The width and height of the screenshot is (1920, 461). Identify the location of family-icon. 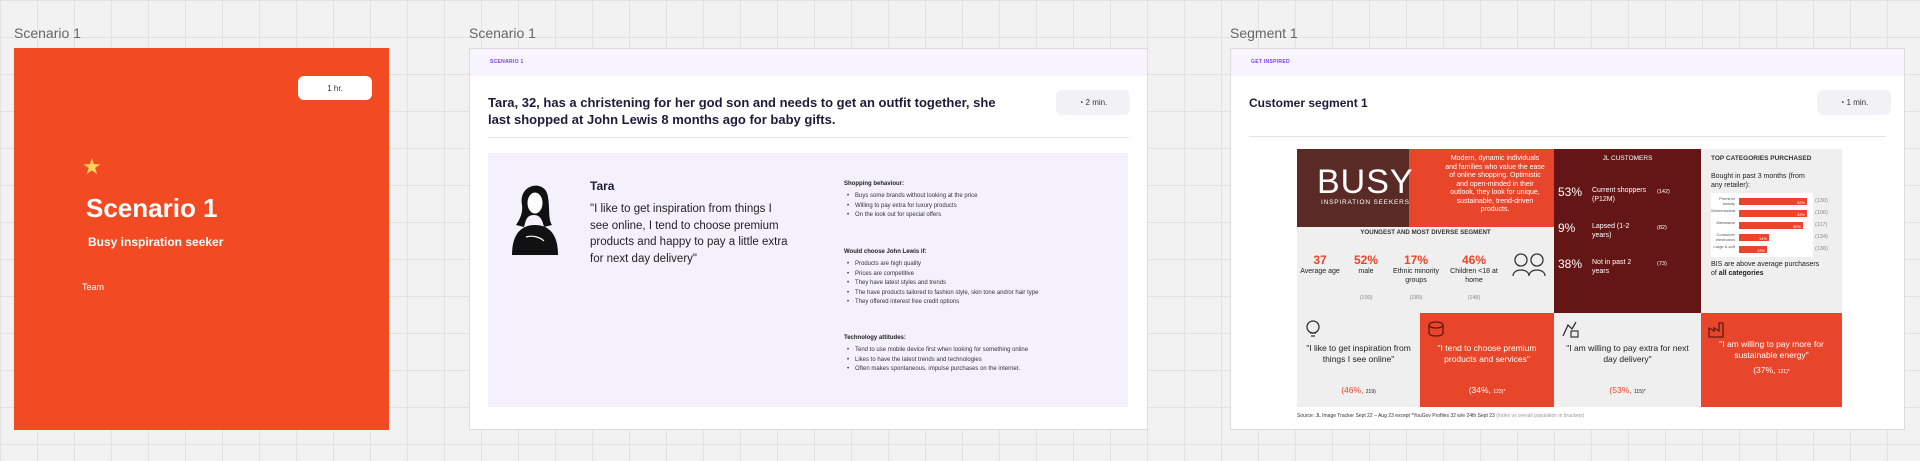
(1529, 265).